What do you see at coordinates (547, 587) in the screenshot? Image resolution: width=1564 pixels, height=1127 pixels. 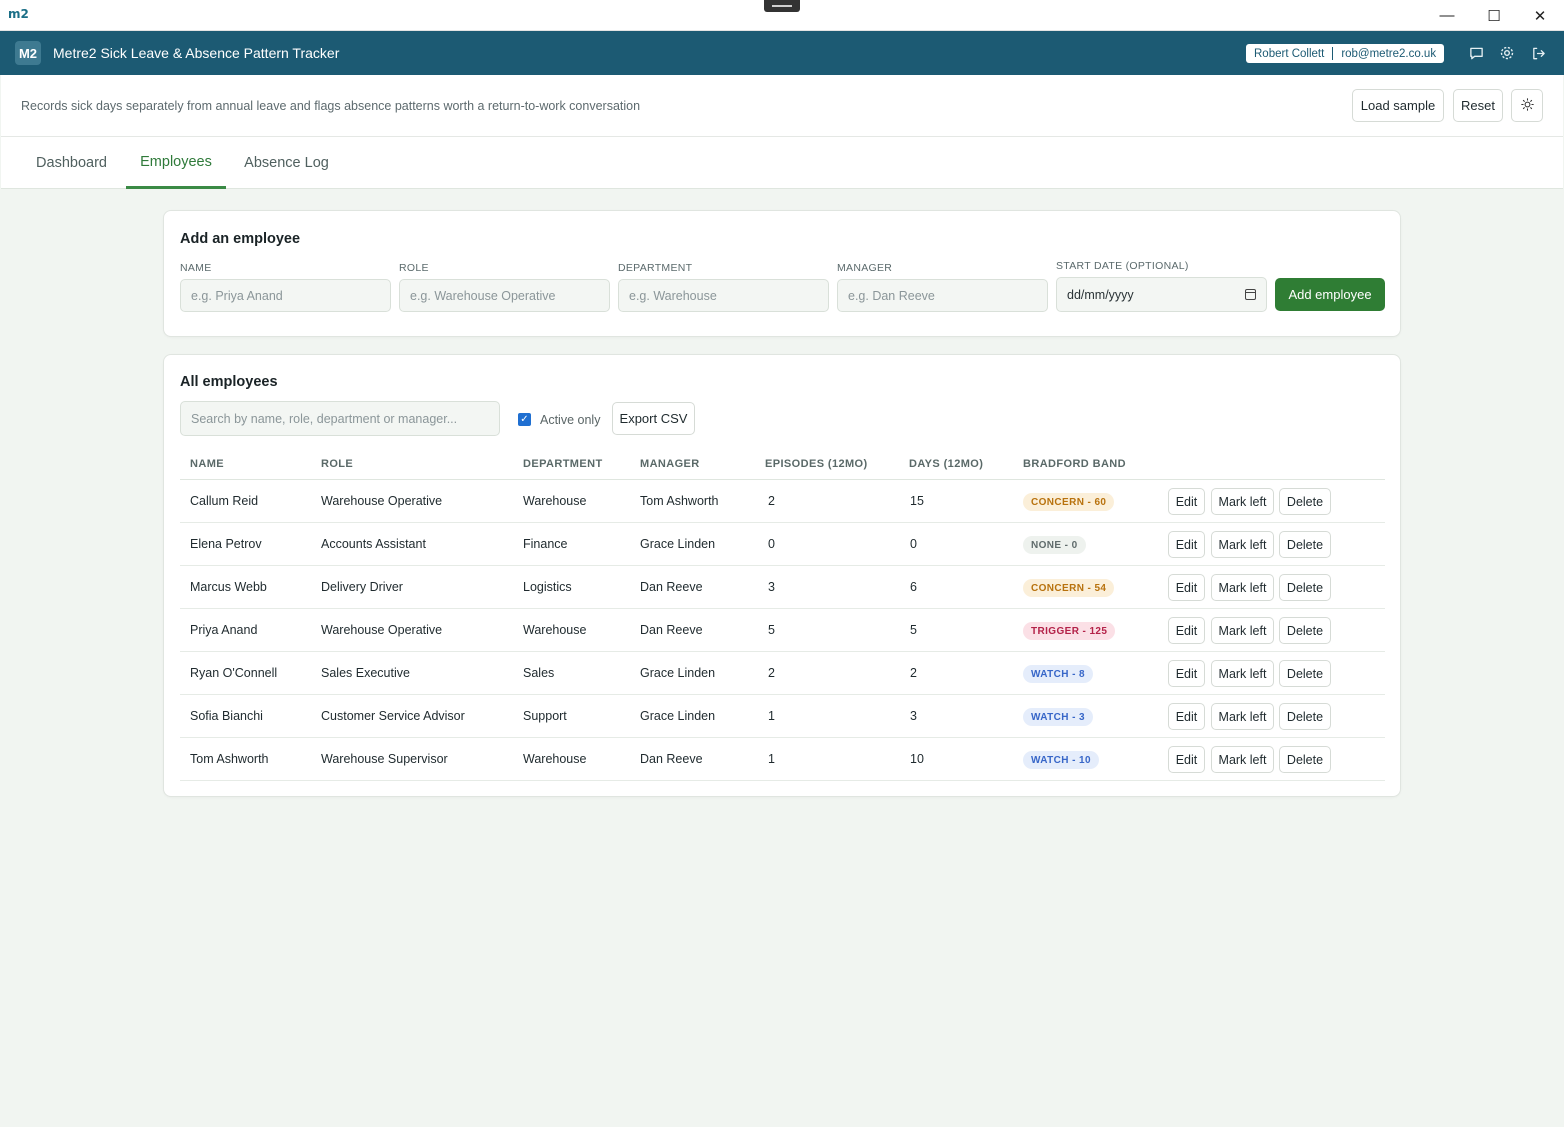 I see `cell-department: Logistics` at bounding box center [547, 587].